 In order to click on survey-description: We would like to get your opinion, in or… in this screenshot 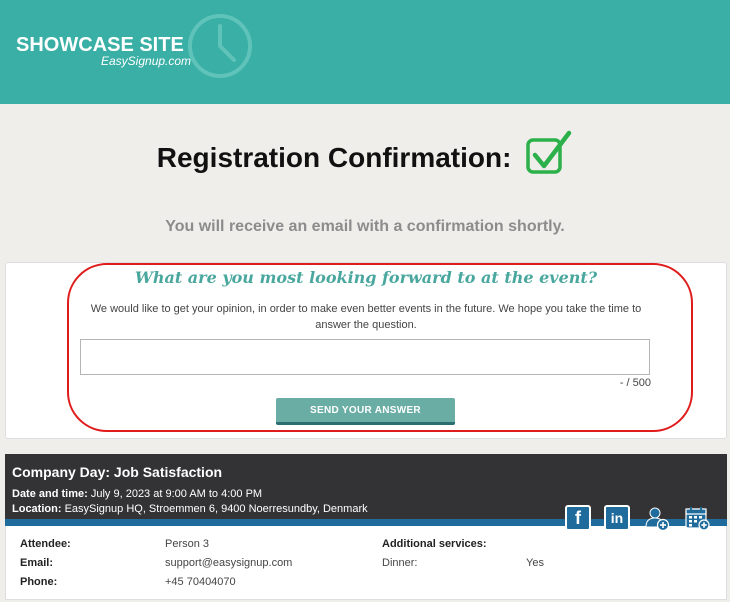, I will do `click(366, 317)`.